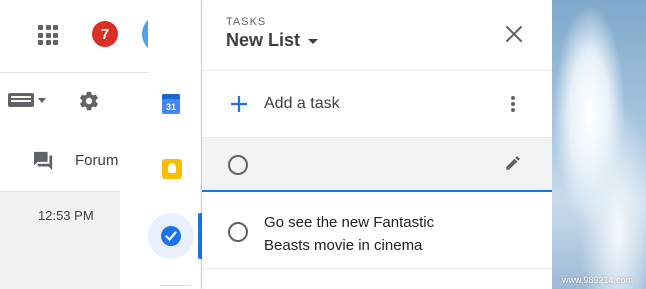 The width and height of the screenshot is (646, 289). What do you see at coordinates (377, 104) in the screenshot?
I see `add-task-button: Add a task` at bounding box center [377, 104].